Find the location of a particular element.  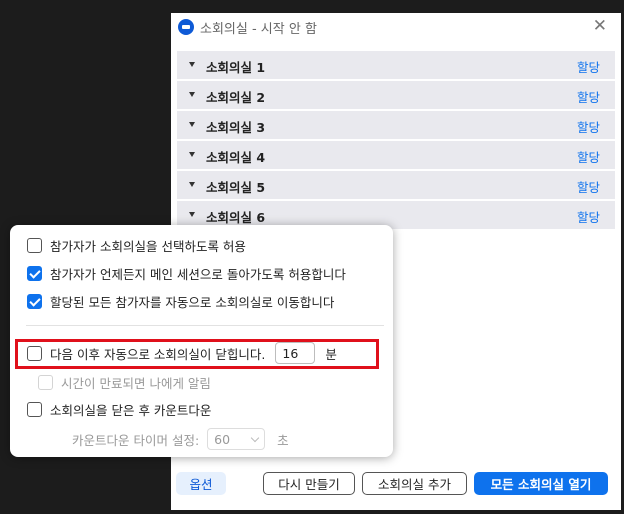

option-allow-return: 참가자가 언제든지 메인 세션으로 돌아가도록 허용합니다 is located at coordinates (186, 273).